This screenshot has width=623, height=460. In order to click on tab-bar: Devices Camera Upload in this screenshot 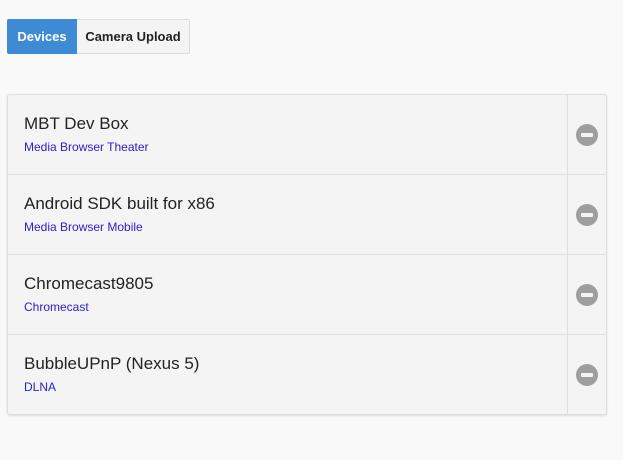, I will do `click(98, 36)`.